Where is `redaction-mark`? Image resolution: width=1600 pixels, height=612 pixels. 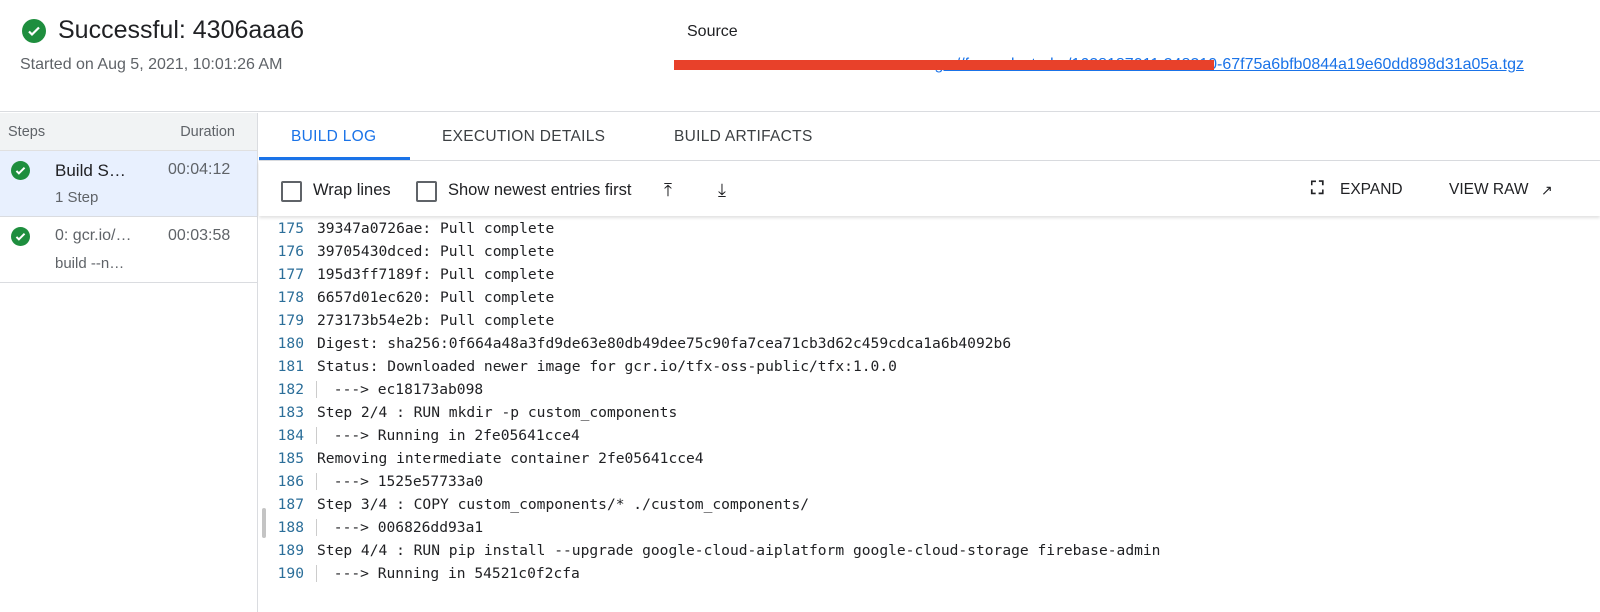 redaction-mark is located at coordinates (944, 65).